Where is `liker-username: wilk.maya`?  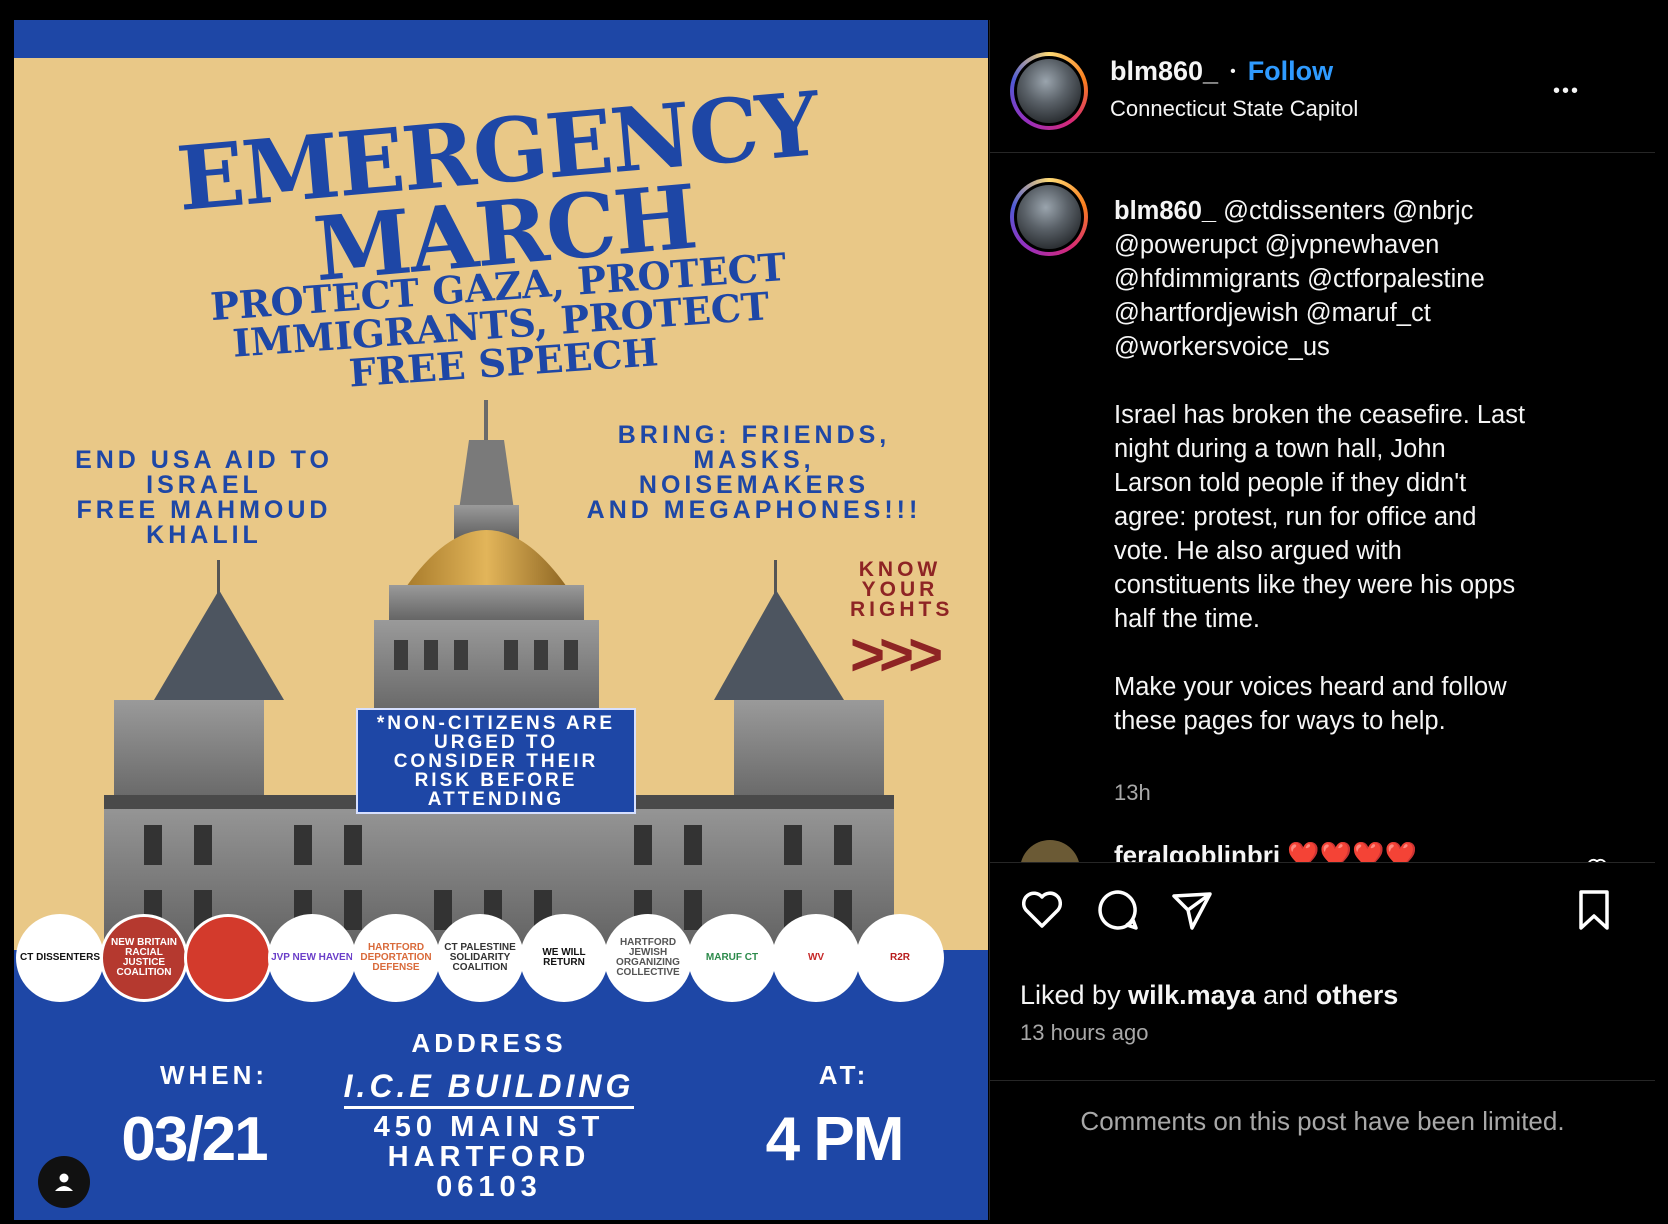 liker-username: wilk.maya is located at coordinates (1192, 995).